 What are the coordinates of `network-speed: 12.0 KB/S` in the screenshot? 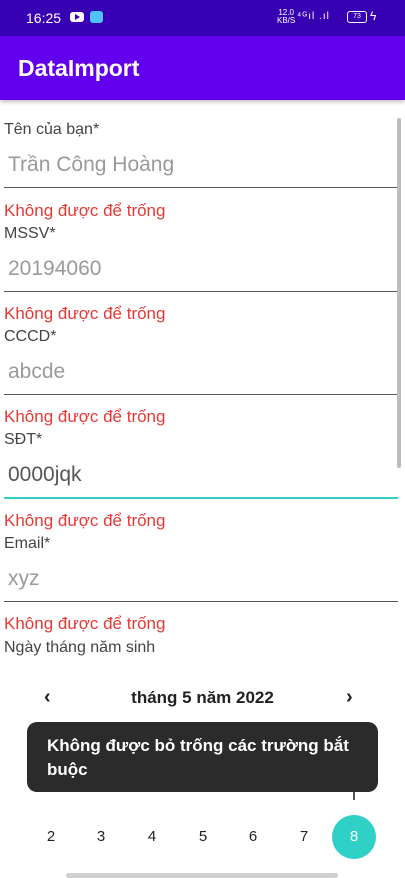 It's located at (286, 17).